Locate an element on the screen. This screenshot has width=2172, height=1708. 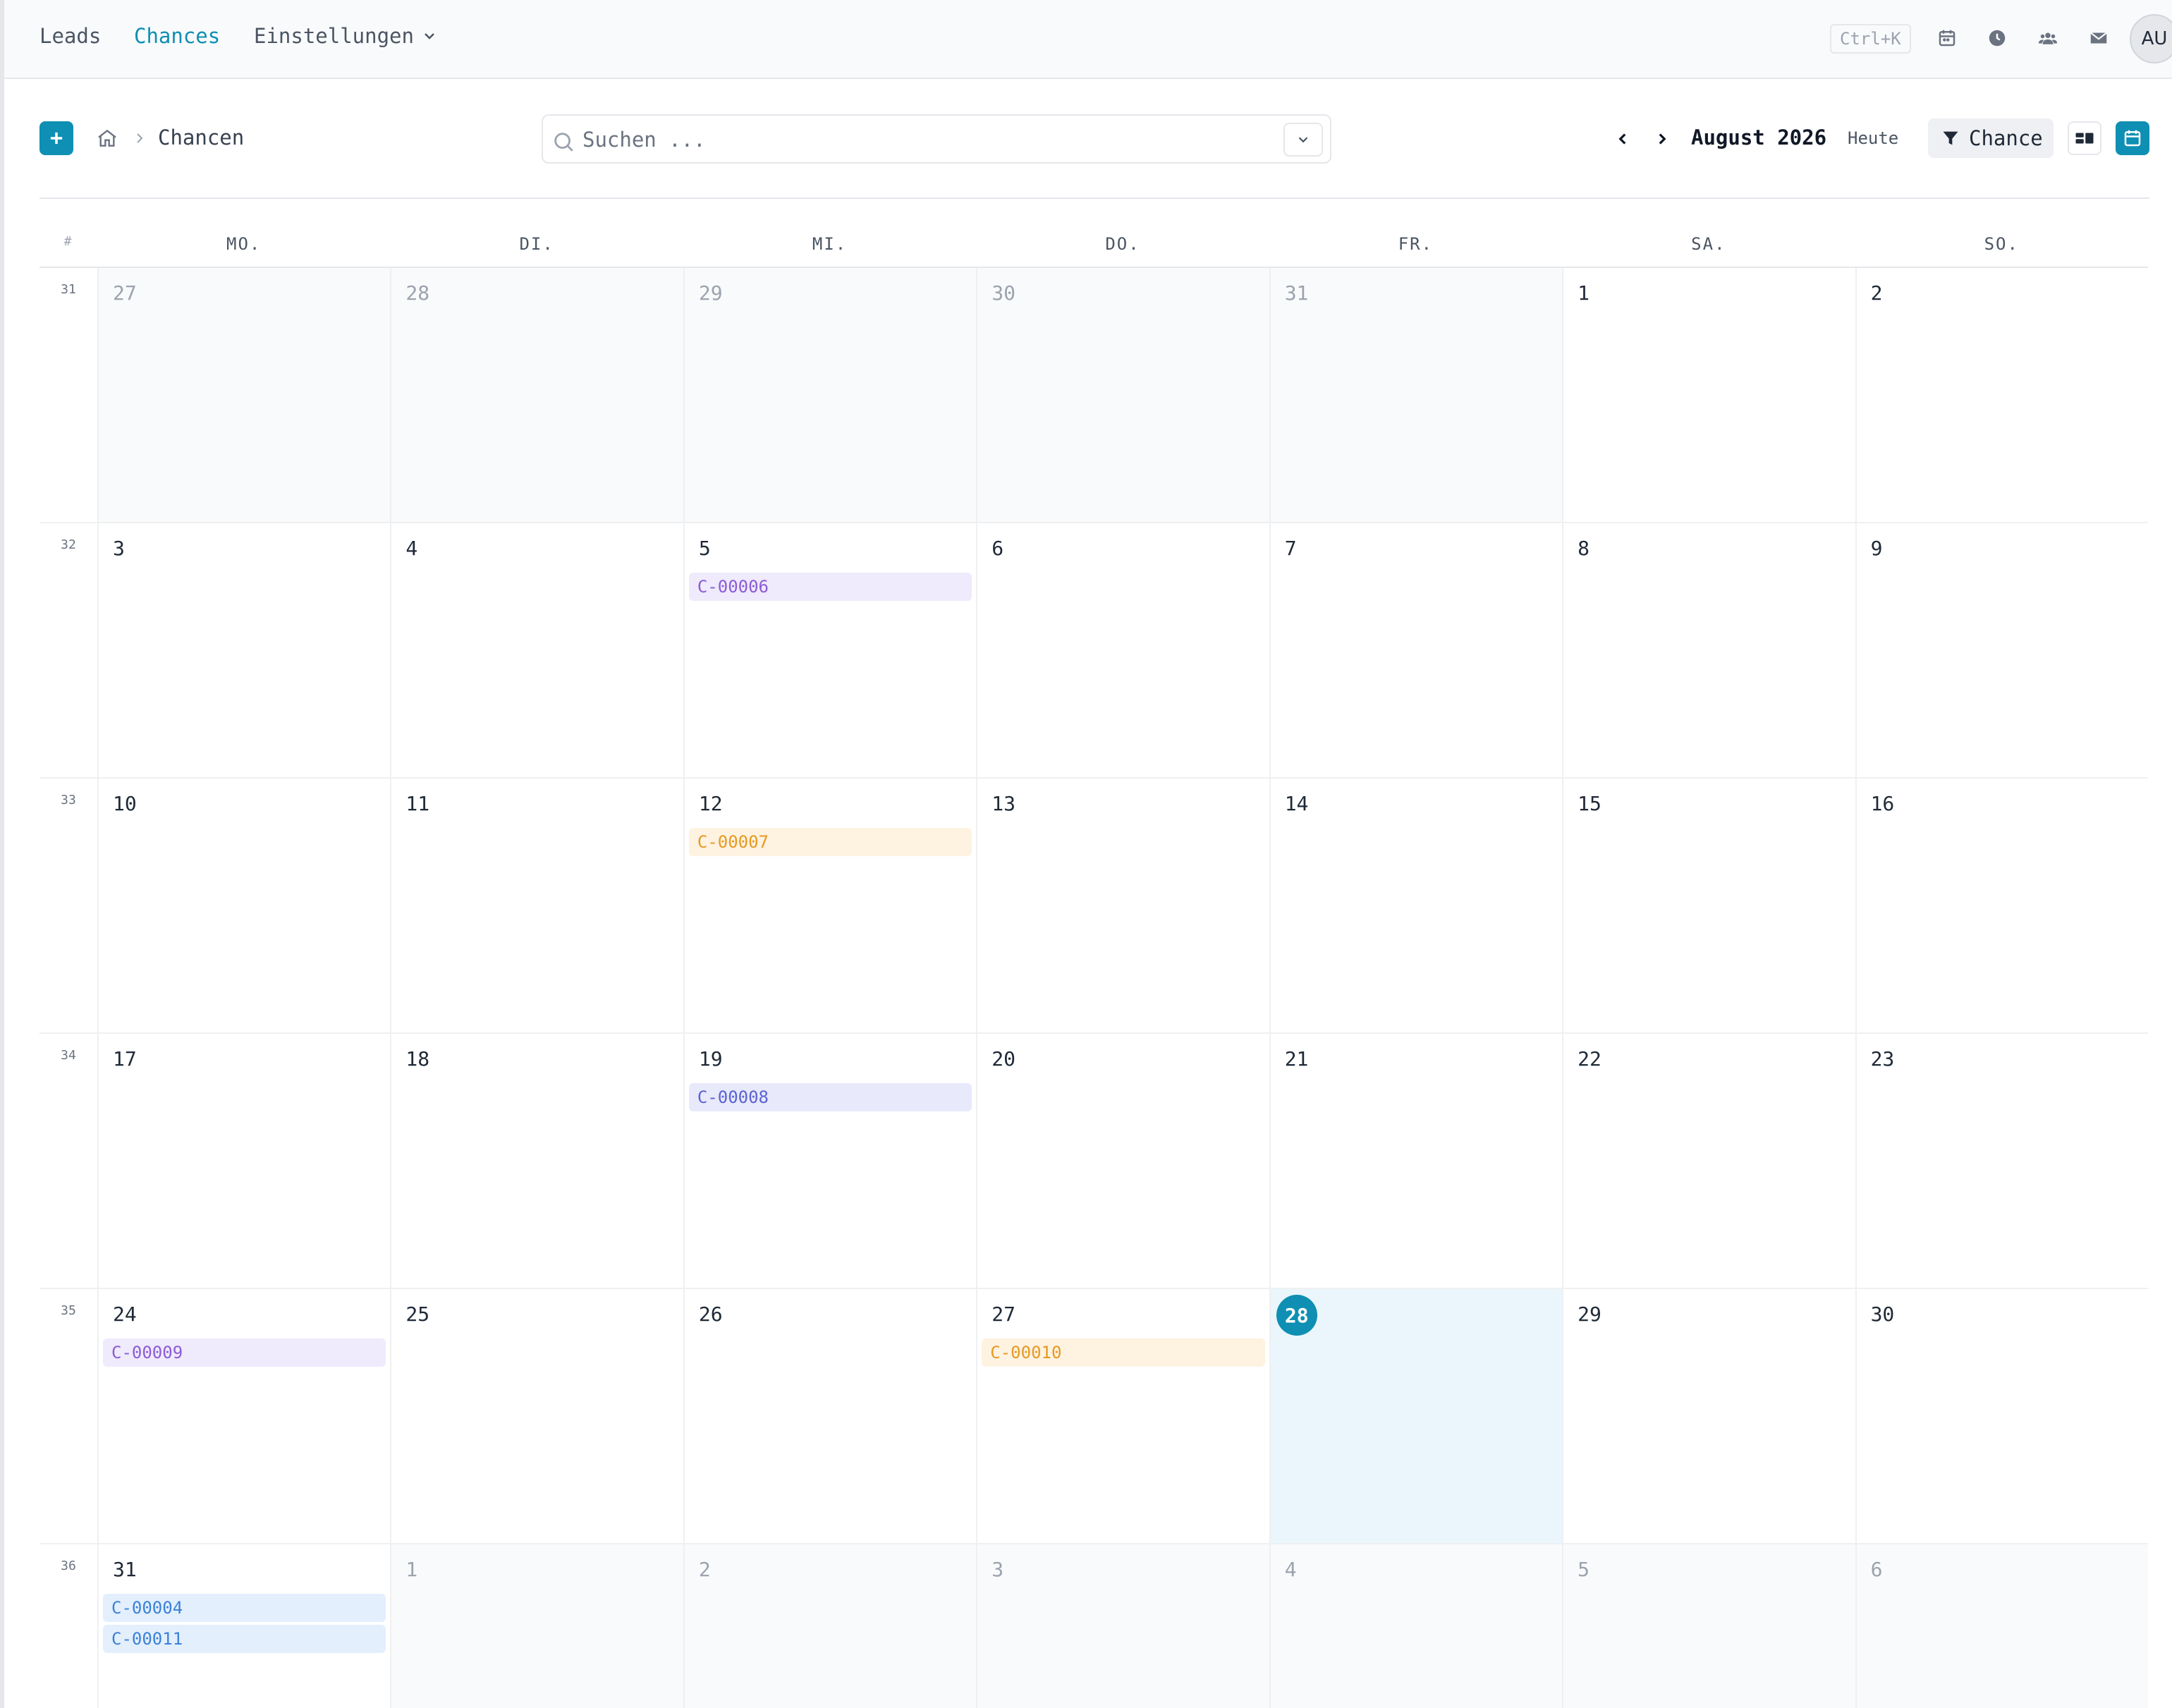
calendar-day: 26 is located at coordinates (830, 1416).